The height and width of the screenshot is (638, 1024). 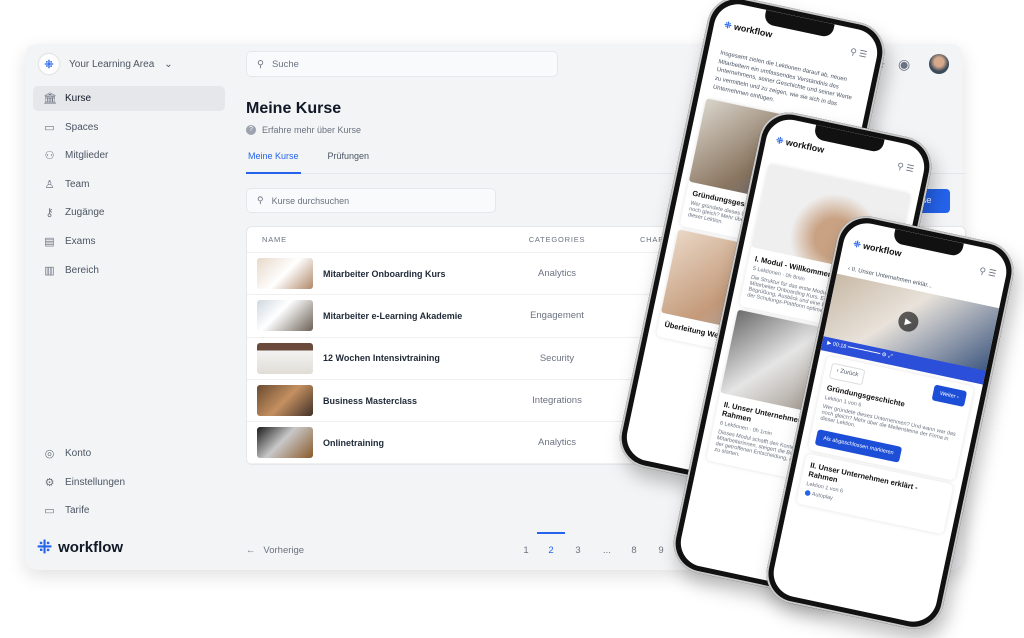 I want to click on user-circle-icon: ◎, so click(x=49, y=454).